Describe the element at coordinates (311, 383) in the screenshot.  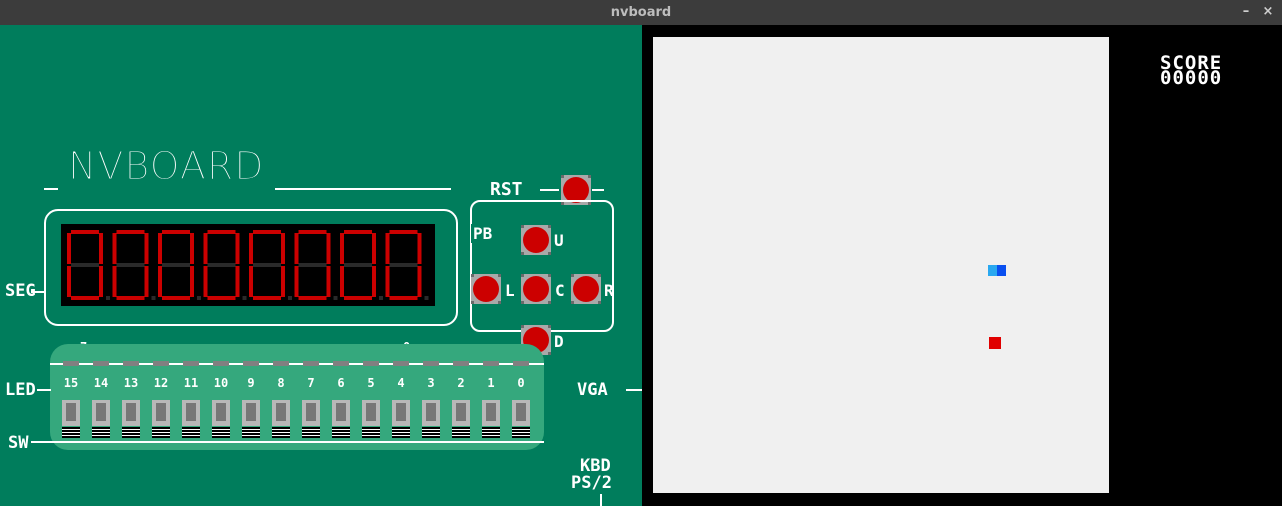
I see `bit-number-7: 7` at that location.